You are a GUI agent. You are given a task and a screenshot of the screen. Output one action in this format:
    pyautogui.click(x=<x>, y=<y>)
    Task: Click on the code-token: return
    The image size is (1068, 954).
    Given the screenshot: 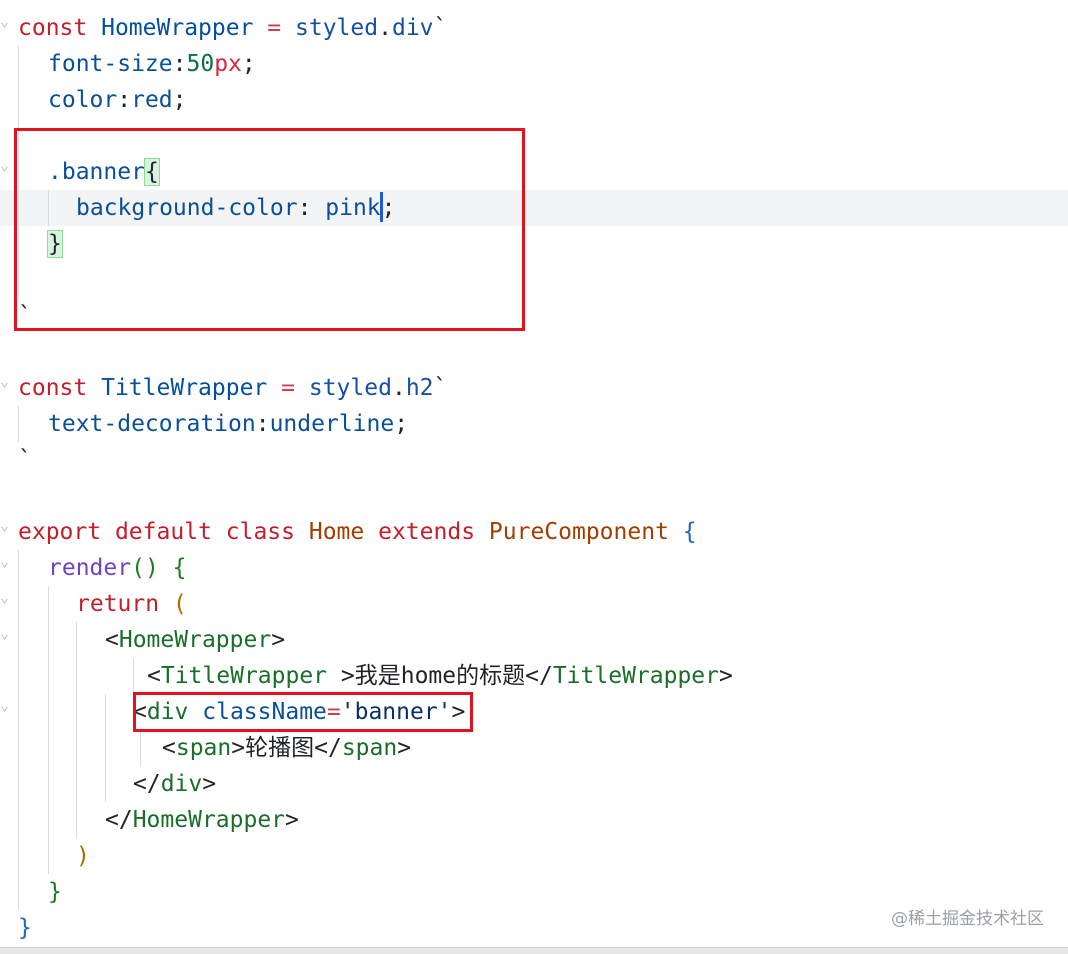 What is the action you would take?
    pyautogui.click(x=118, y=604)
    